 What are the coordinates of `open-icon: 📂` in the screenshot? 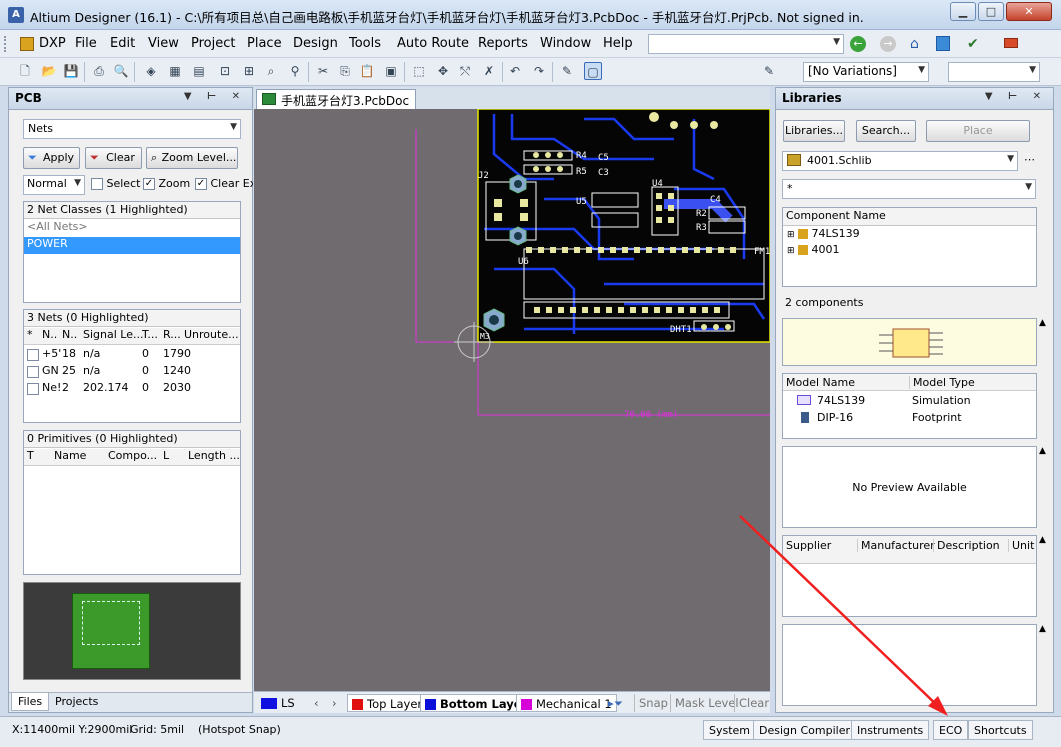 It's located at (49, 71).